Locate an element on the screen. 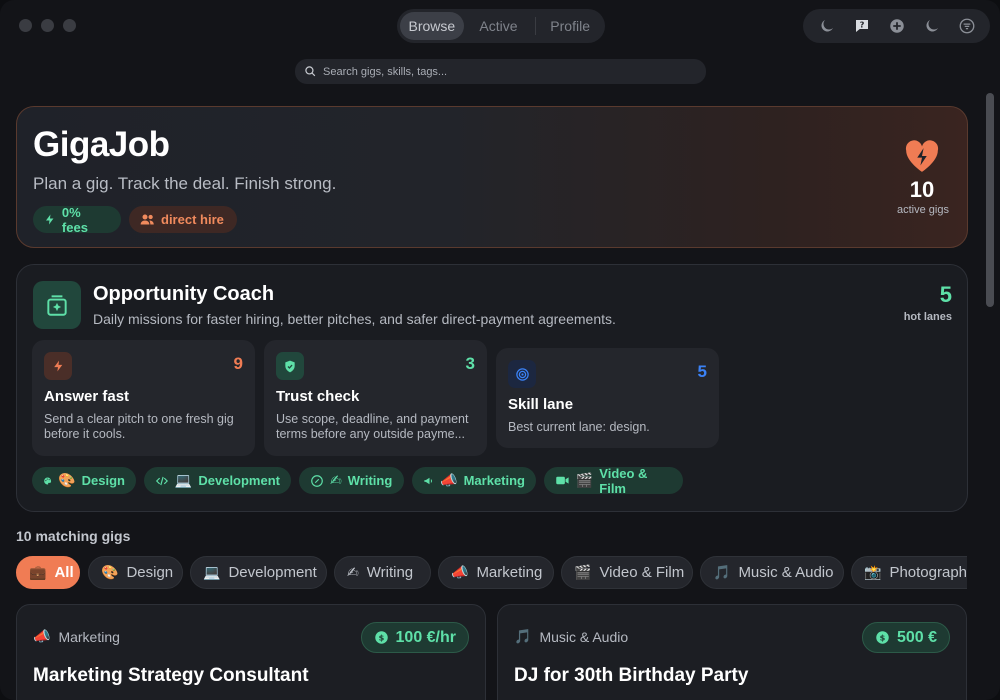  gig-category: 🎵 Music & Audio is located at coordinates (571, 637).